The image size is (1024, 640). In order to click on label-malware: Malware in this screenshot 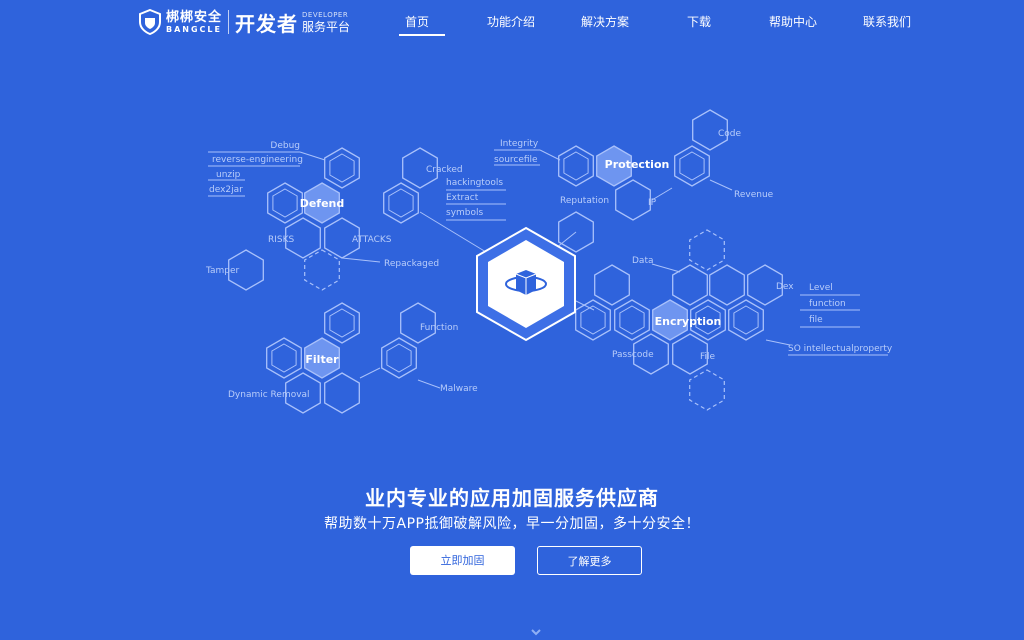, I will do `click(459, 389)`.